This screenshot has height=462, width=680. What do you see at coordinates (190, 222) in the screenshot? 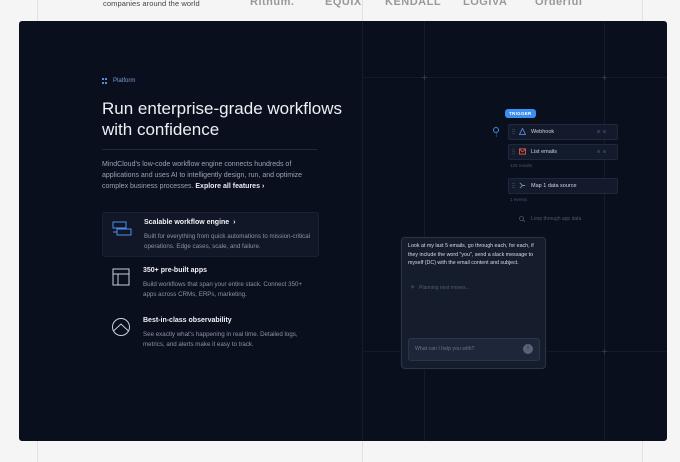
I see `feature-title: Scalable workflow engine ›` at bounding box center [190, 222].